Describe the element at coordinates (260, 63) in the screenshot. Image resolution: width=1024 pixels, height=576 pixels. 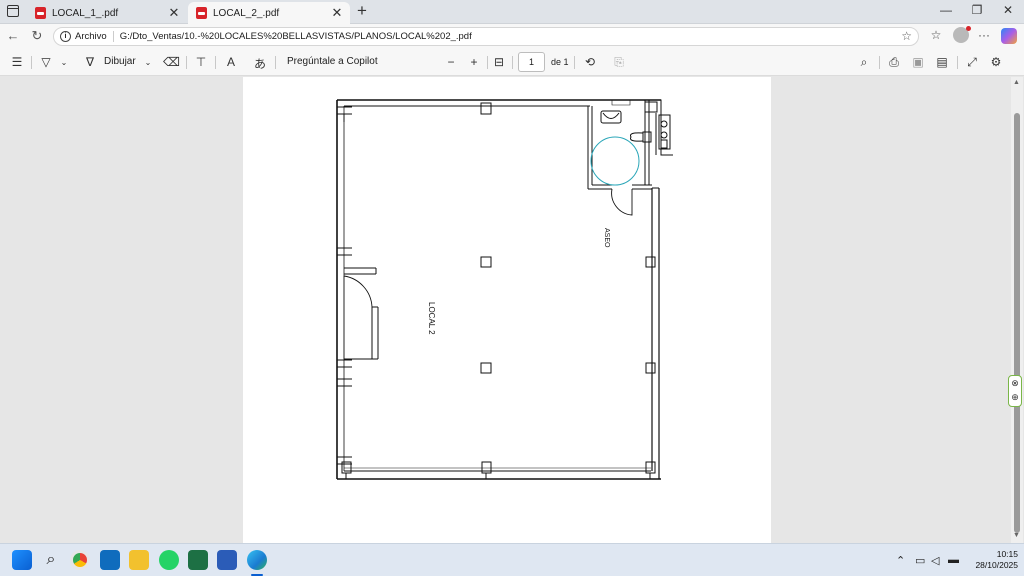
I see `translate-icon: あ` at that location.